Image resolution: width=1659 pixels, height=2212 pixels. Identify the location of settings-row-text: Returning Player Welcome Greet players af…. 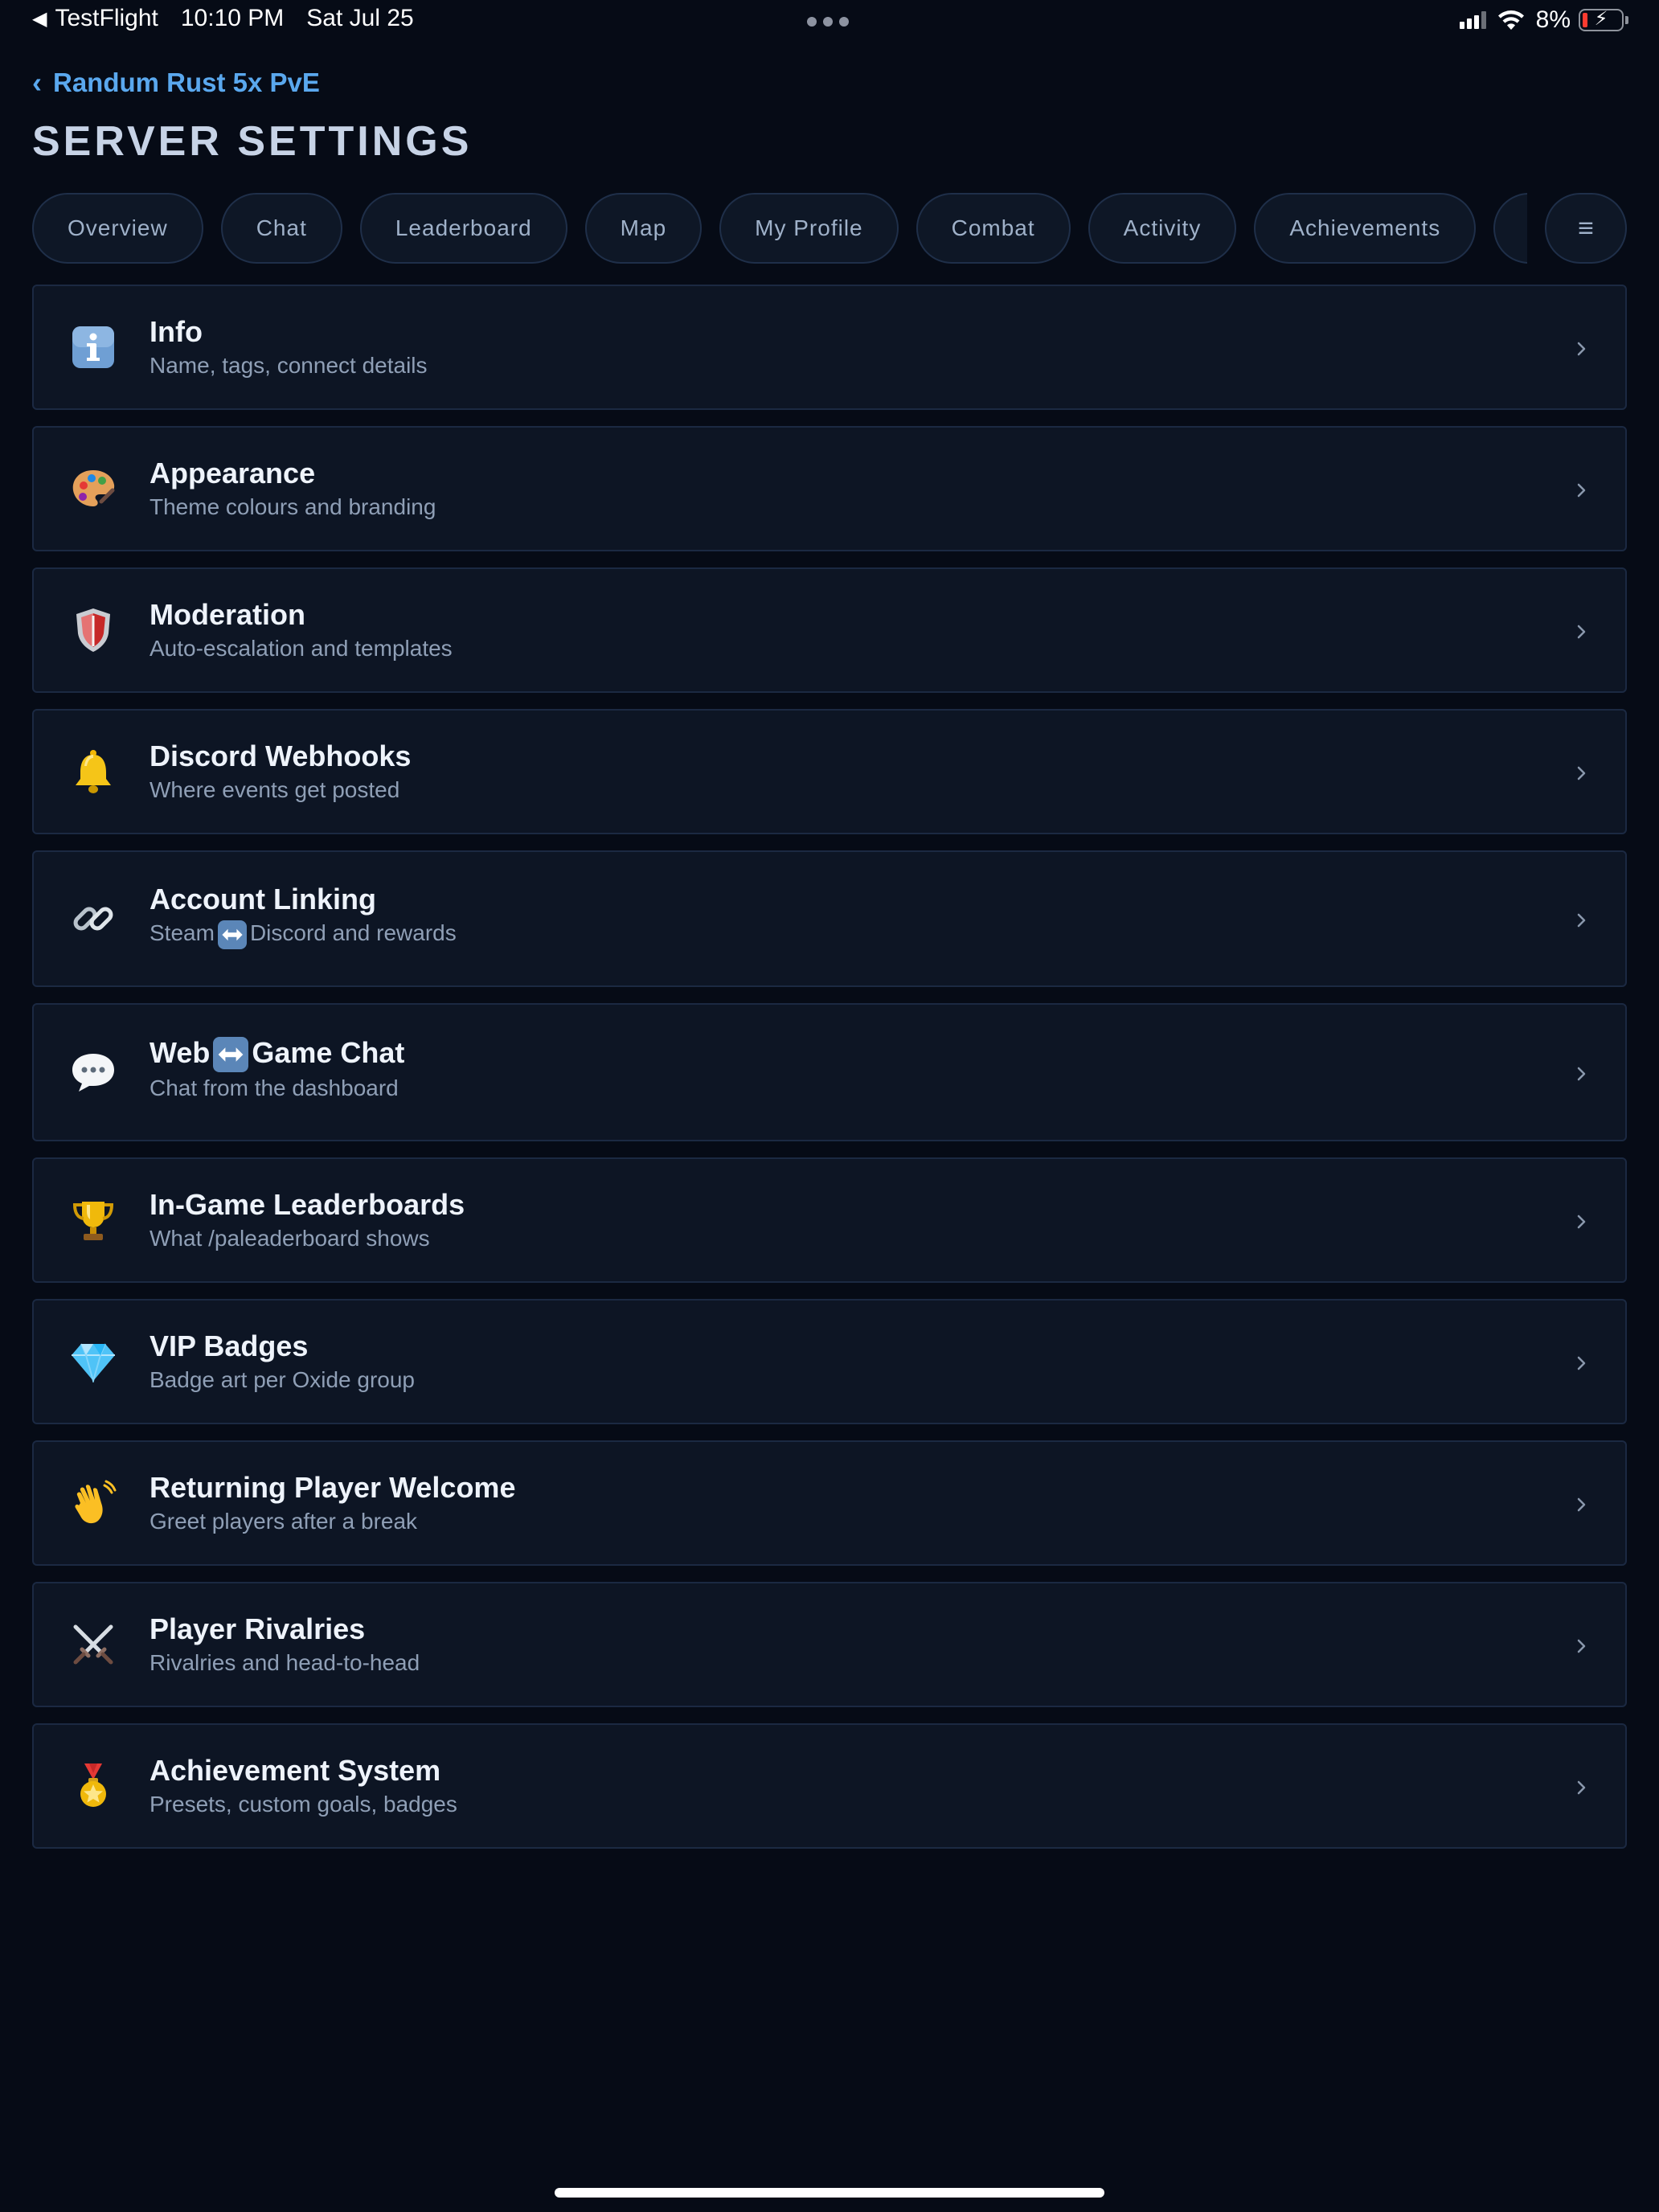
(840, 1503).